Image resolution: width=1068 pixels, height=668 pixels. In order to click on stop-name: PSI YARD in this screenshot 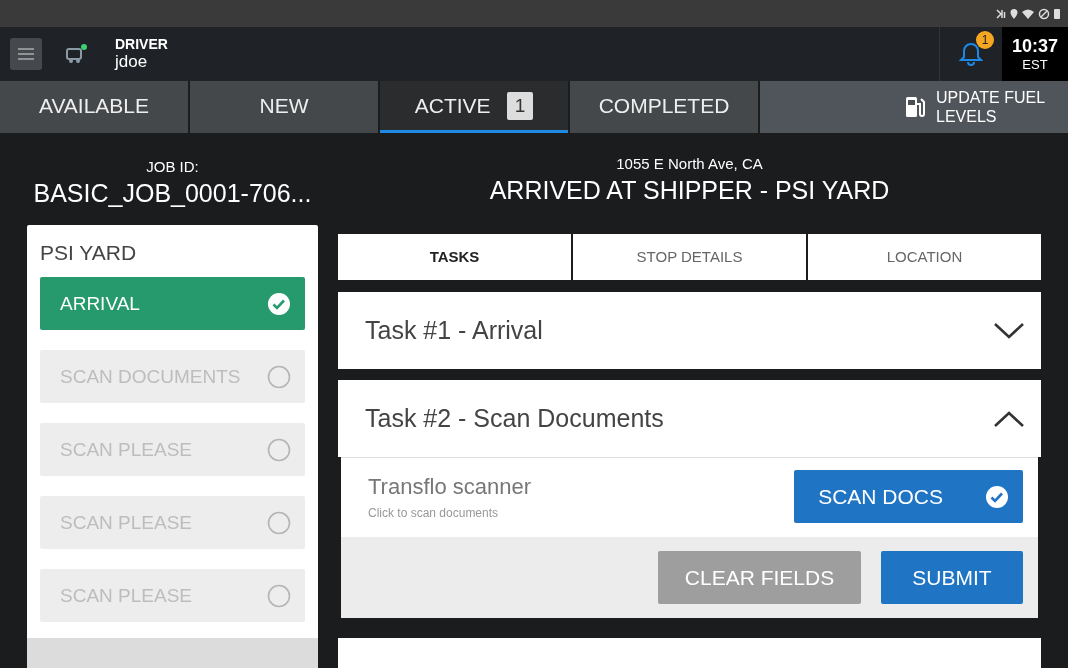, I will do `click(89, 253)`.